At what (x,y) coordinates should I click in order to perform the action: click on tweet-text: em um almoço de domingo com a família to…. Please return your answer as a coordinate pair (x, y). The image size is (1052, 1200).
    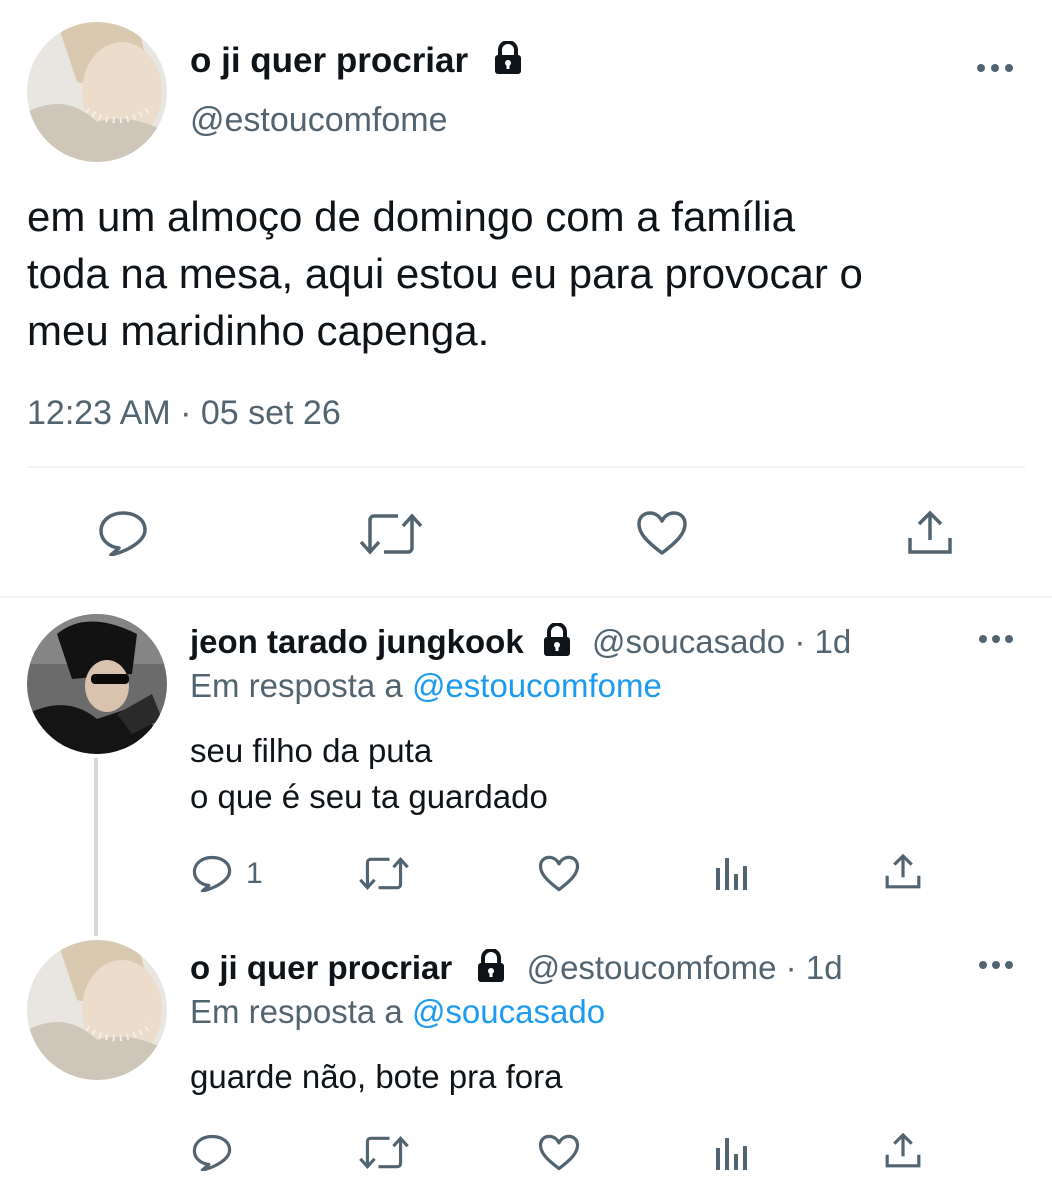
    Looking at the image, I should click on (445, 273).